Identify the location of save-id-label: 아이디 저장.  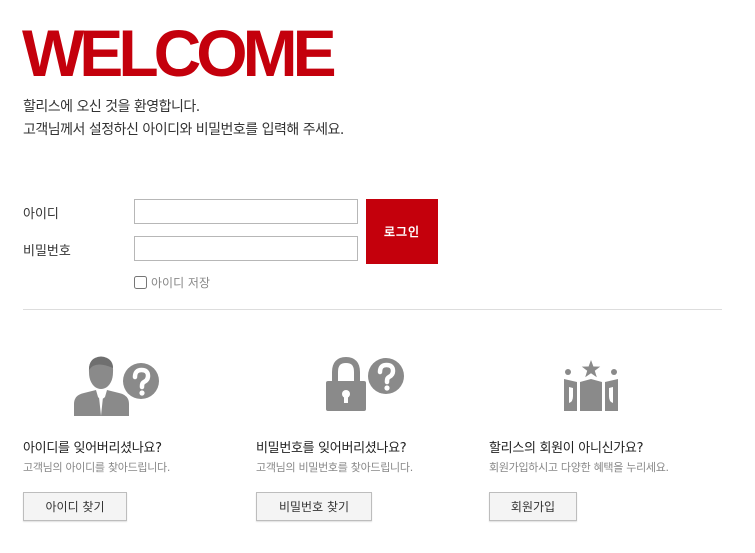
(181, 283).